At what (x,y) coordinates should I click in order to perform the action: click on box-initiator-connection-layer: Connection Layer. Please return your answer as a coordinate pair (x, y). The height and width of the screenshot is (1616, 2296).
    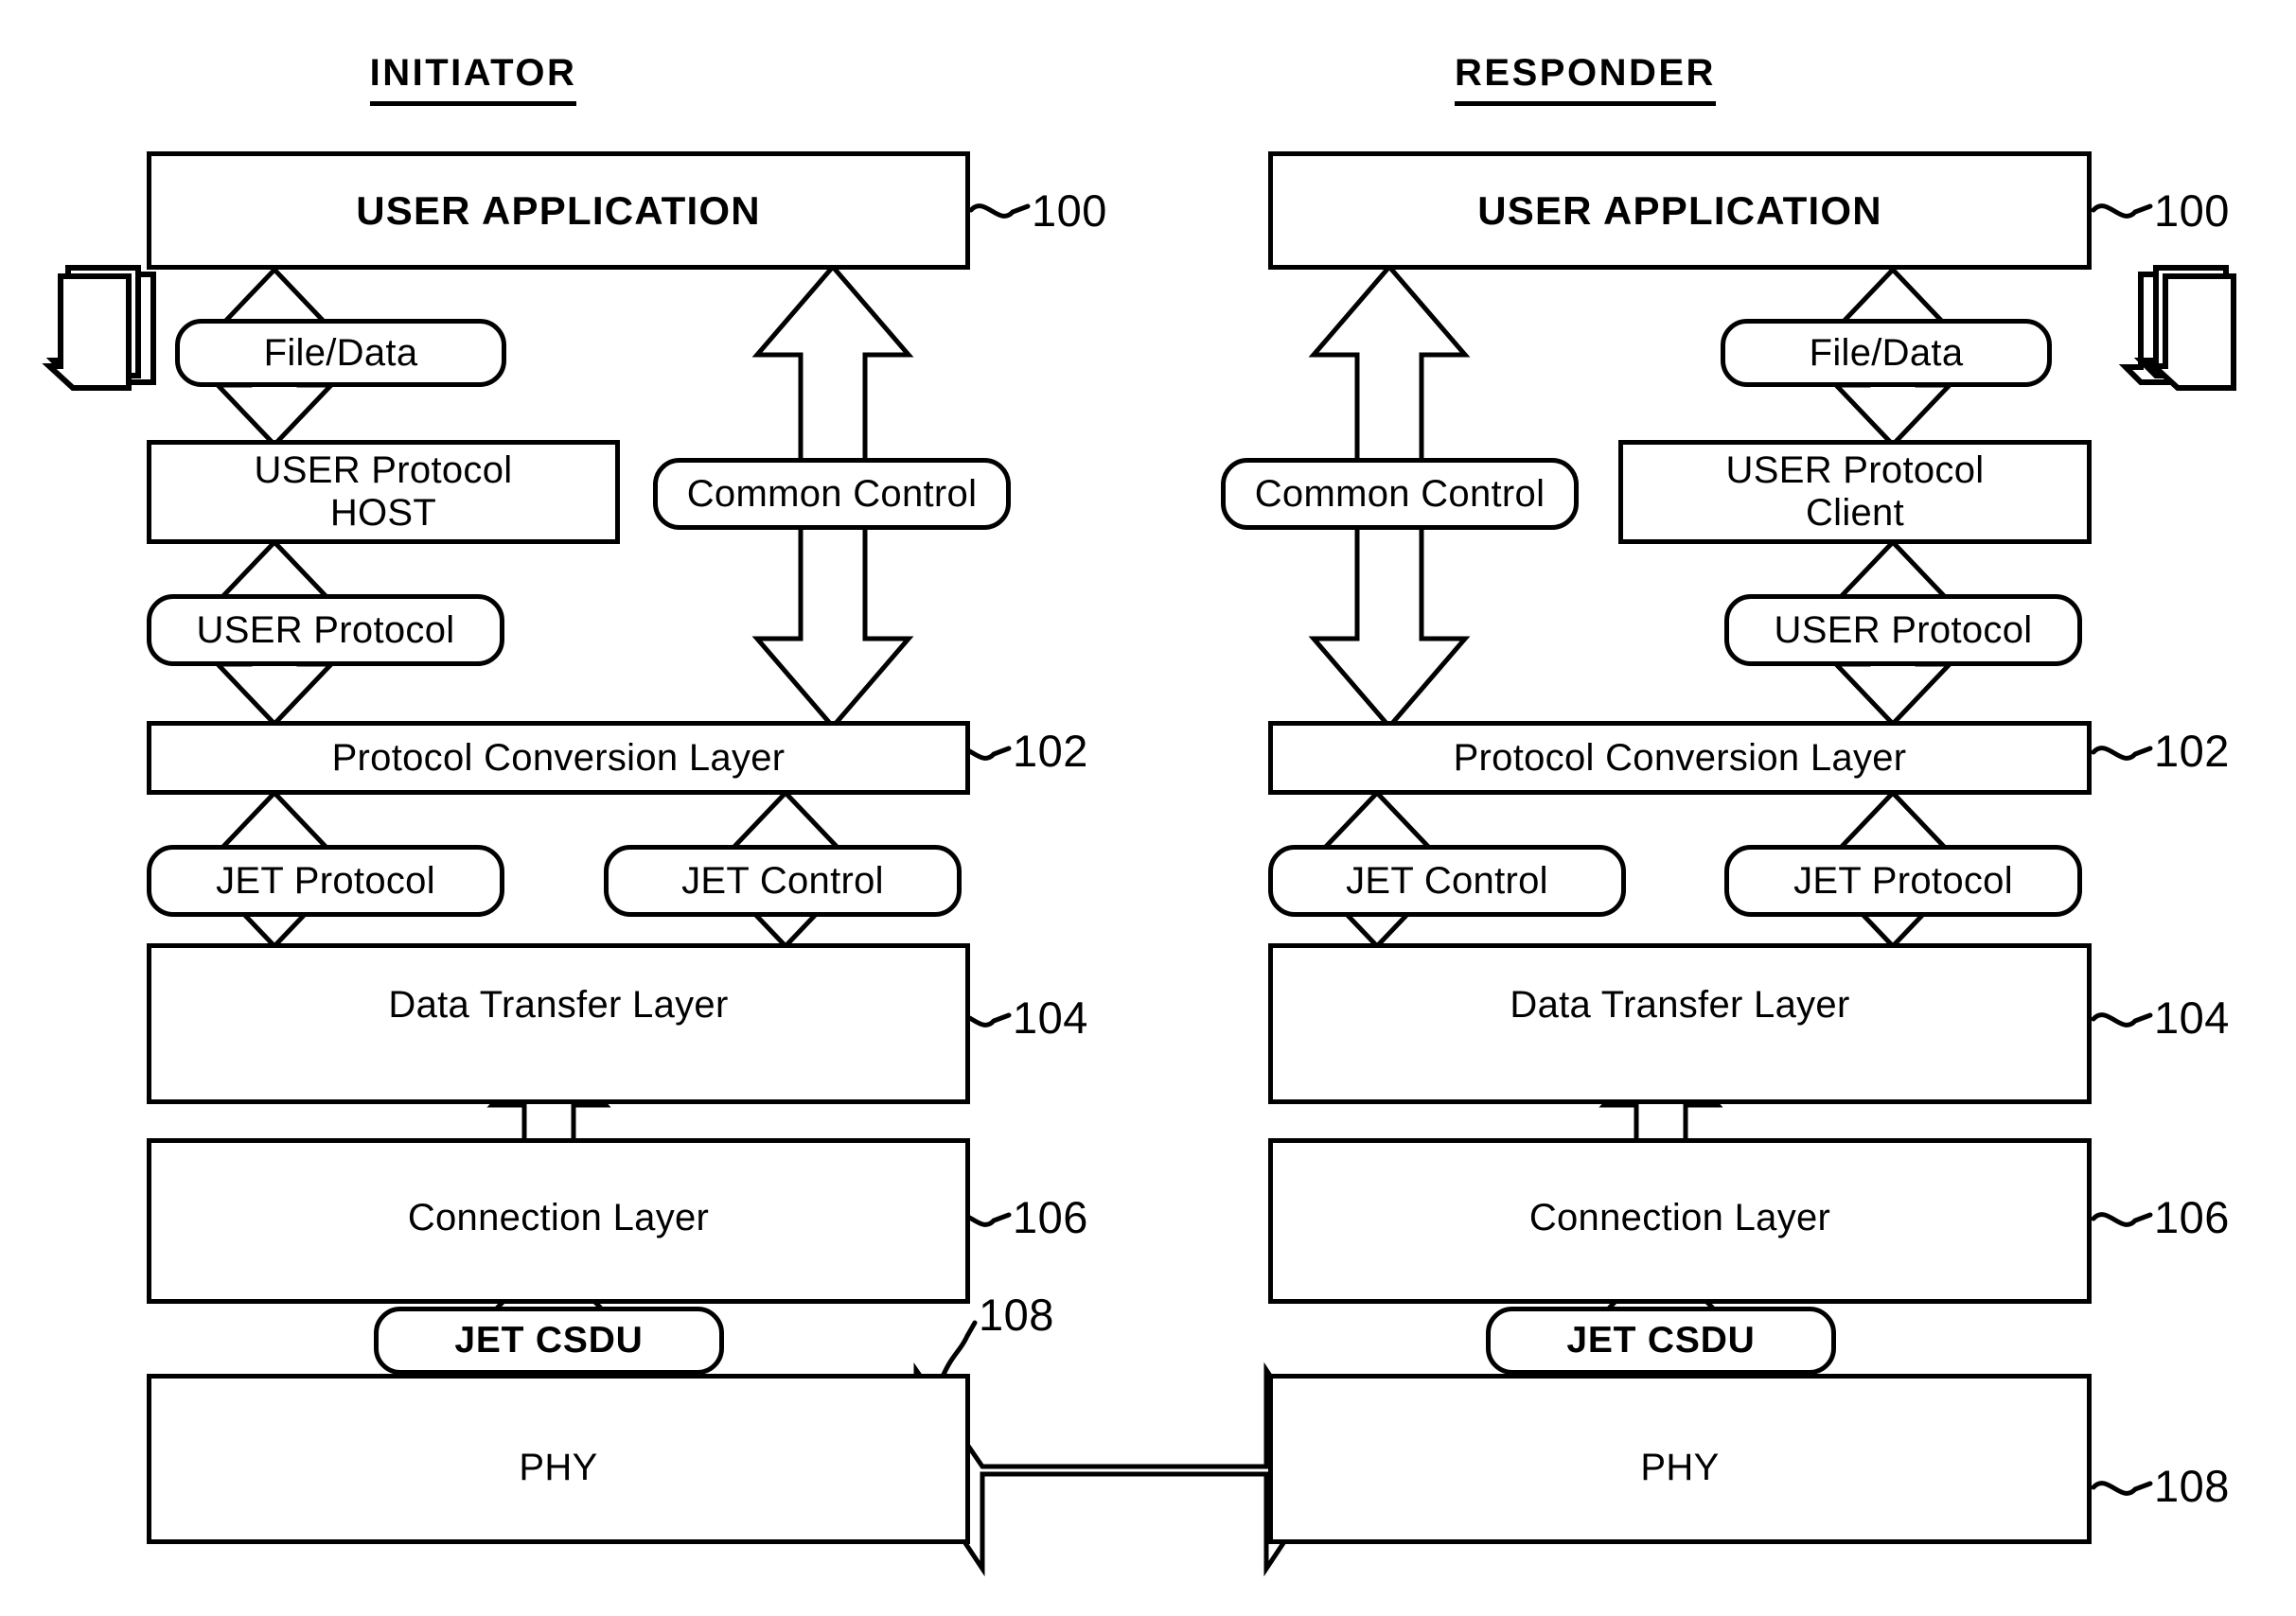
    Looking at the image, I should click on (558, 1221).